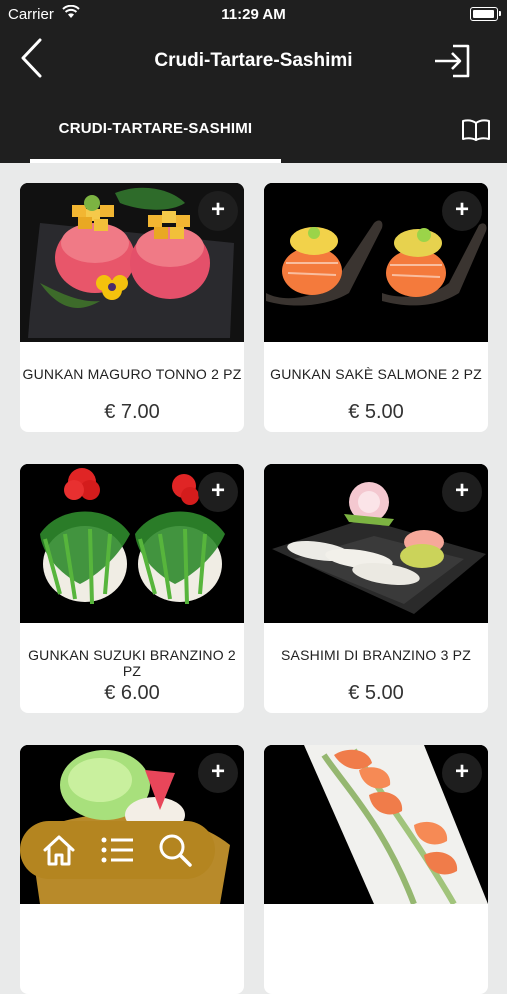 The image size is (507, 994). I want to click on product-name: GUNKAN MAGURO TONNO 2 PZ, so click(132, 374).